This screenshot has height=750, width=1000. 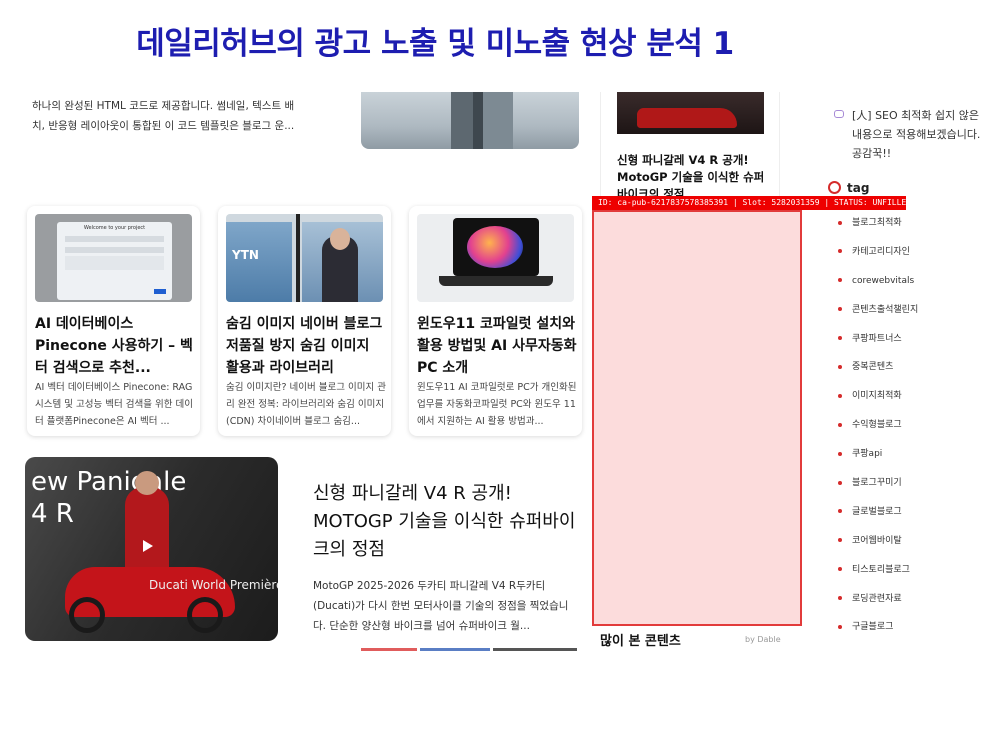 What do you see at coordinates (878, 575) in the screenshot?
I see `tag-item: 티스토리블로그` at bounding box center [878, 575].